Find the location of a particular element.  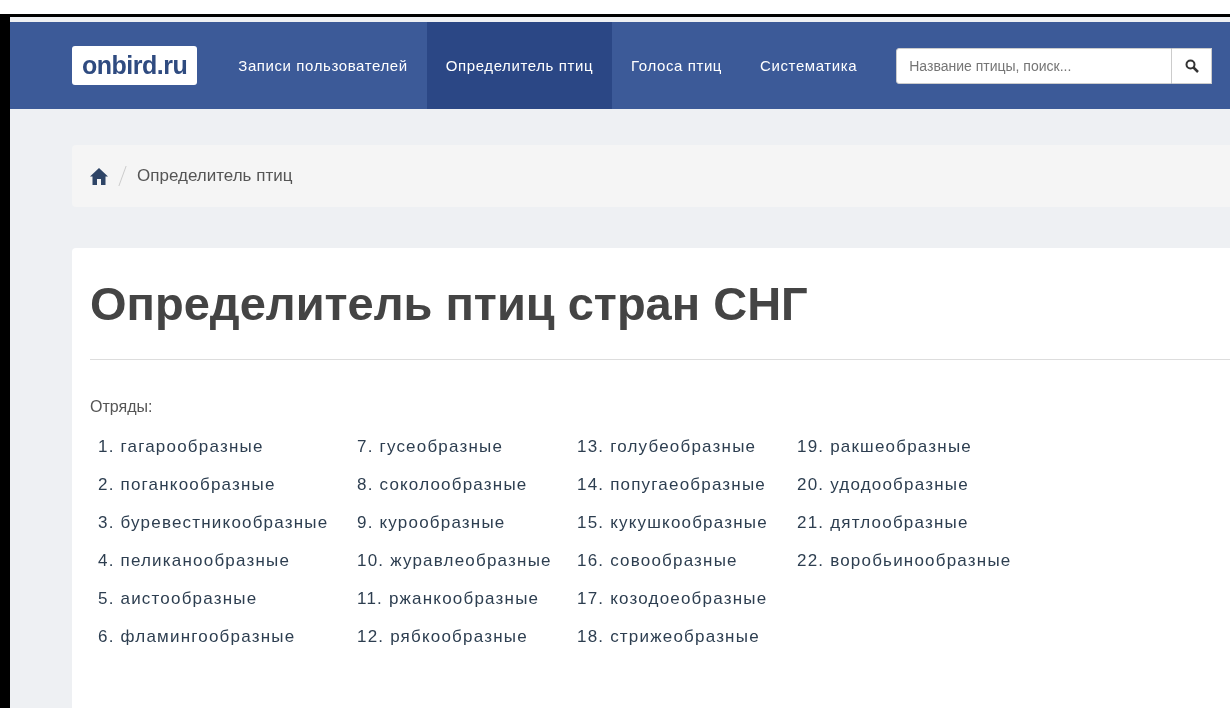

order-link: 15. кукушкообразные is located at coordinates (687, 523).